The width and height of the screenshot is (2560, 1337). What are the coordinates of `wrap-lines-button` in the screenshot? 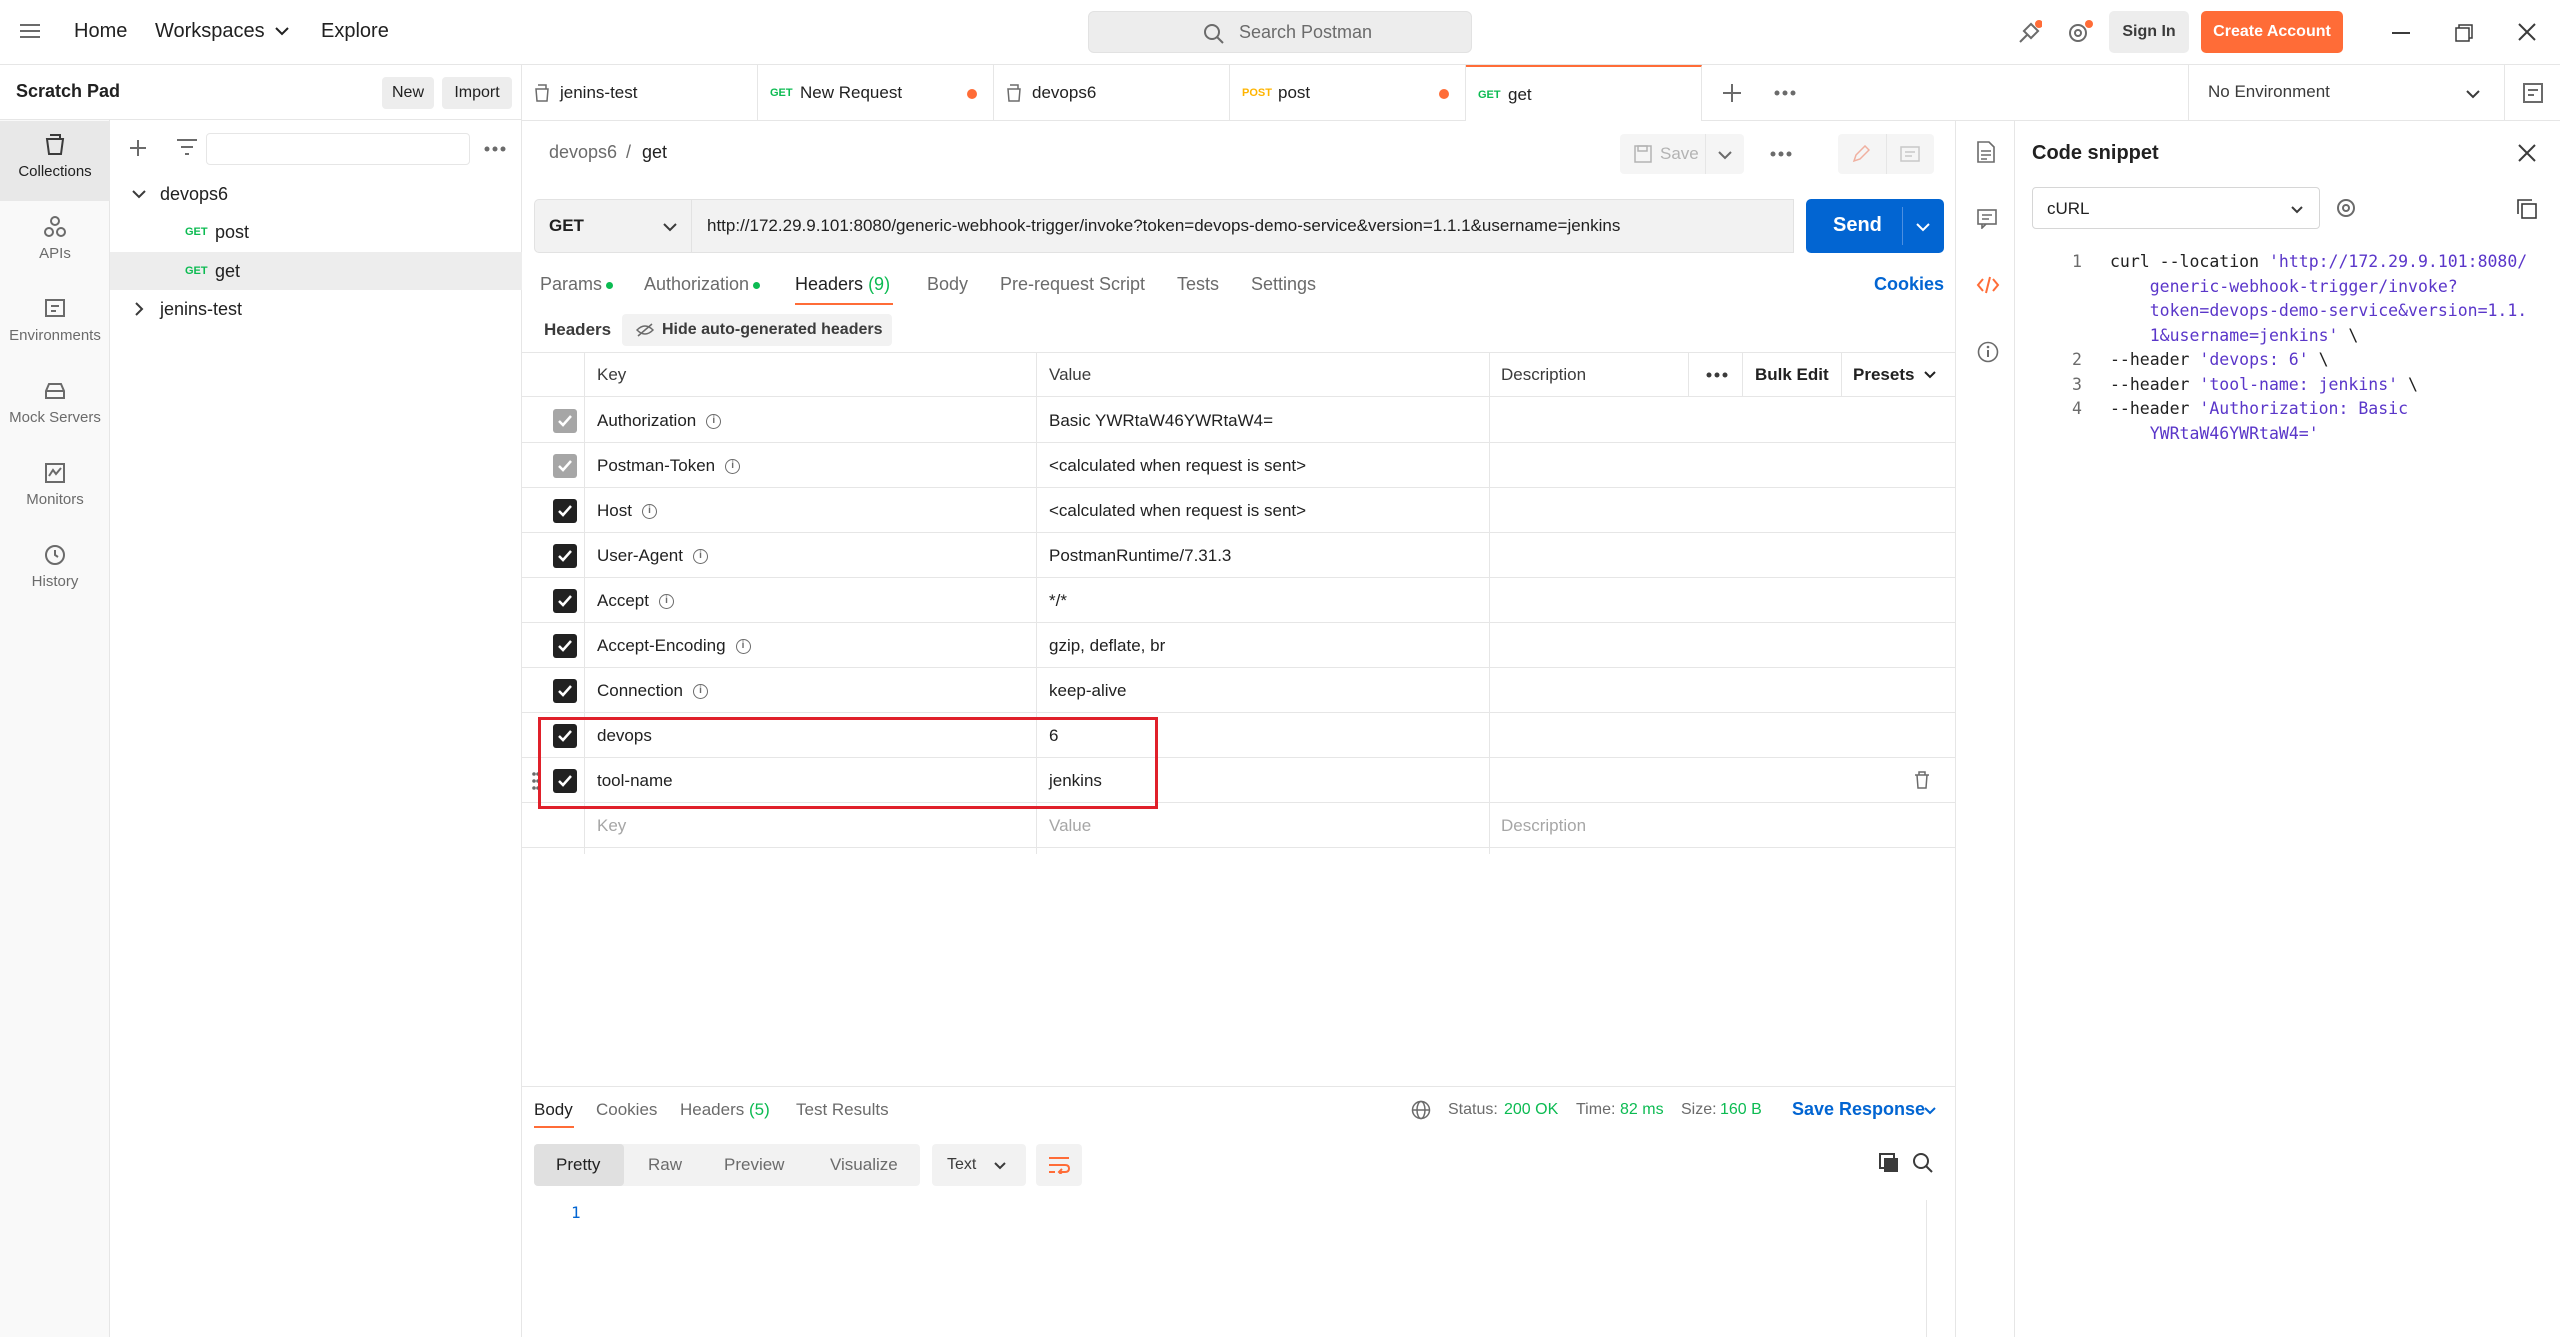 It's located at (1059, 1165).